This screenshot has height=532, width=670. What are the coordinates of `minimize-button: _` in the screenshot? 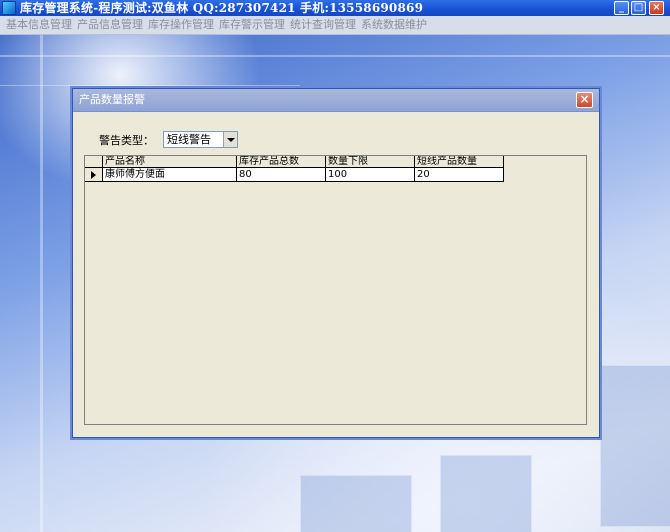 It's located at (621, 8).